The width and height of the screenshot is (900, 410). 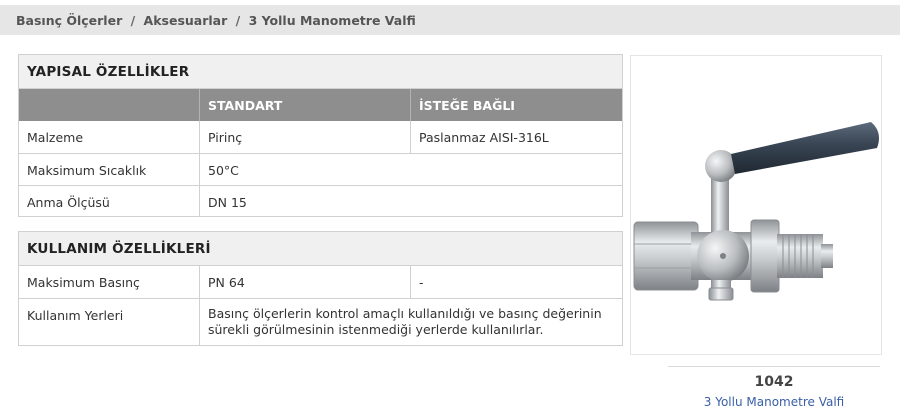 What do you see at coordinates (305, 137) in the screenshot?
I see `standard-value: Pirinç` at bounding box center [305, 137].